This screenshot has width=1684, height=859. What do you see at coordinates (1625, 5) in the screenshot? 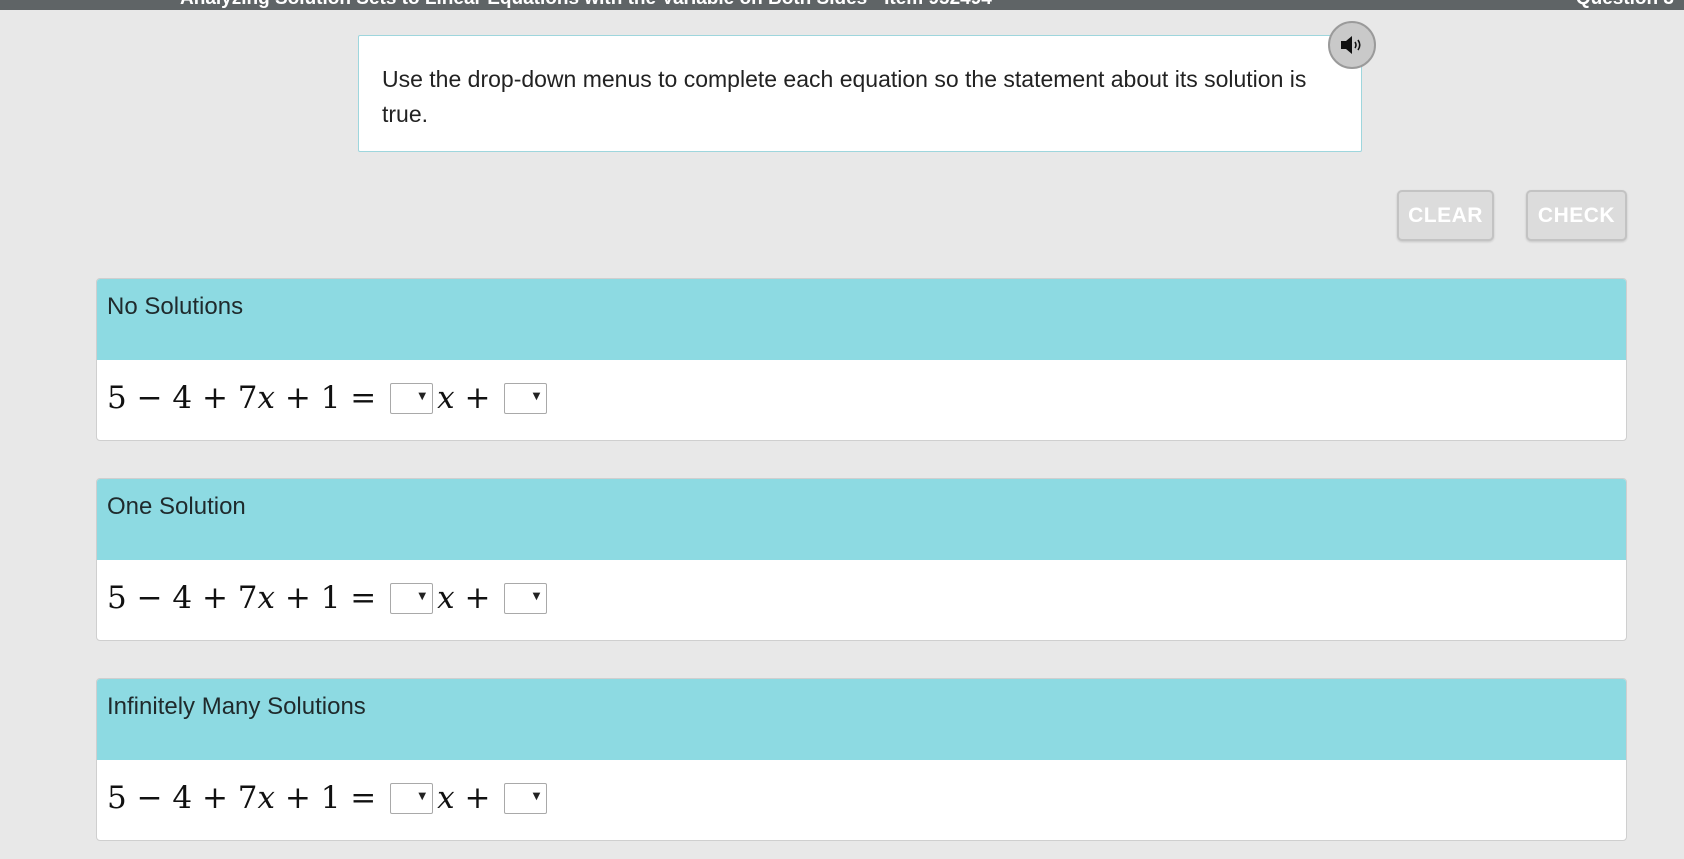
I see `question-label: Question 3` at bounding box center [1625, 5].